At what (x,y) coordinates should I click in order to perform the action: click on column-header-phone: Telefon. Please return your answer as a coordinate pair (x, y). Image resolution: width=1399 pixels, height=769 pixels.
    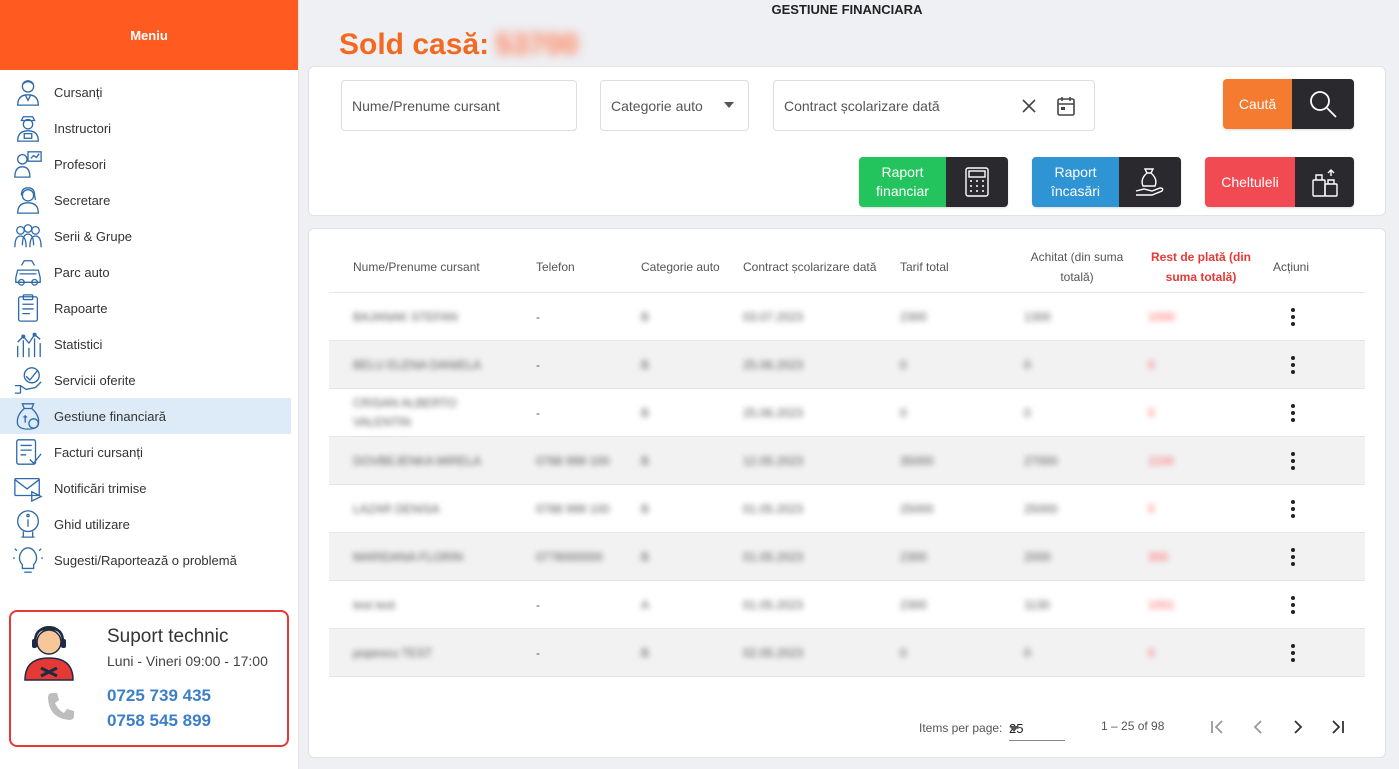
    Looking at the image, I should click on (555, 267).